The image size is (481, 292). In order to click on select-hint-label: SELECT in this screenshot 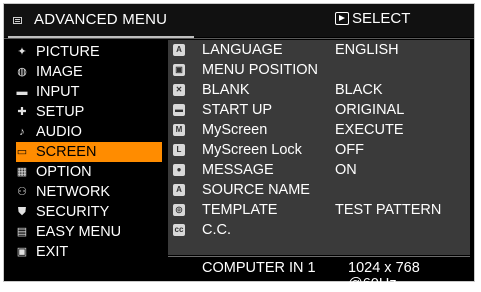, I will do `click(381, 18)`.